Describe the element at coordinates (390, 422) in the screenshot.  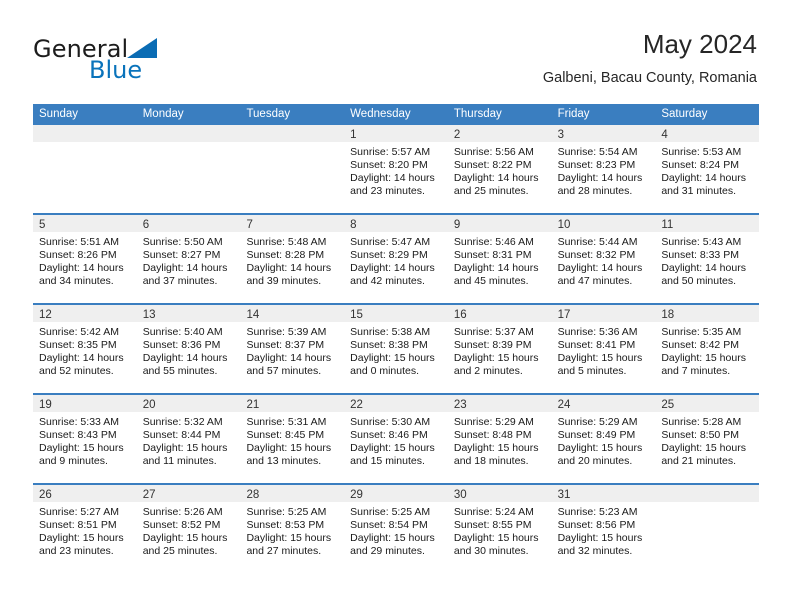
I see `sunrise-text: Sunrise: 5:30 AM` at that location.